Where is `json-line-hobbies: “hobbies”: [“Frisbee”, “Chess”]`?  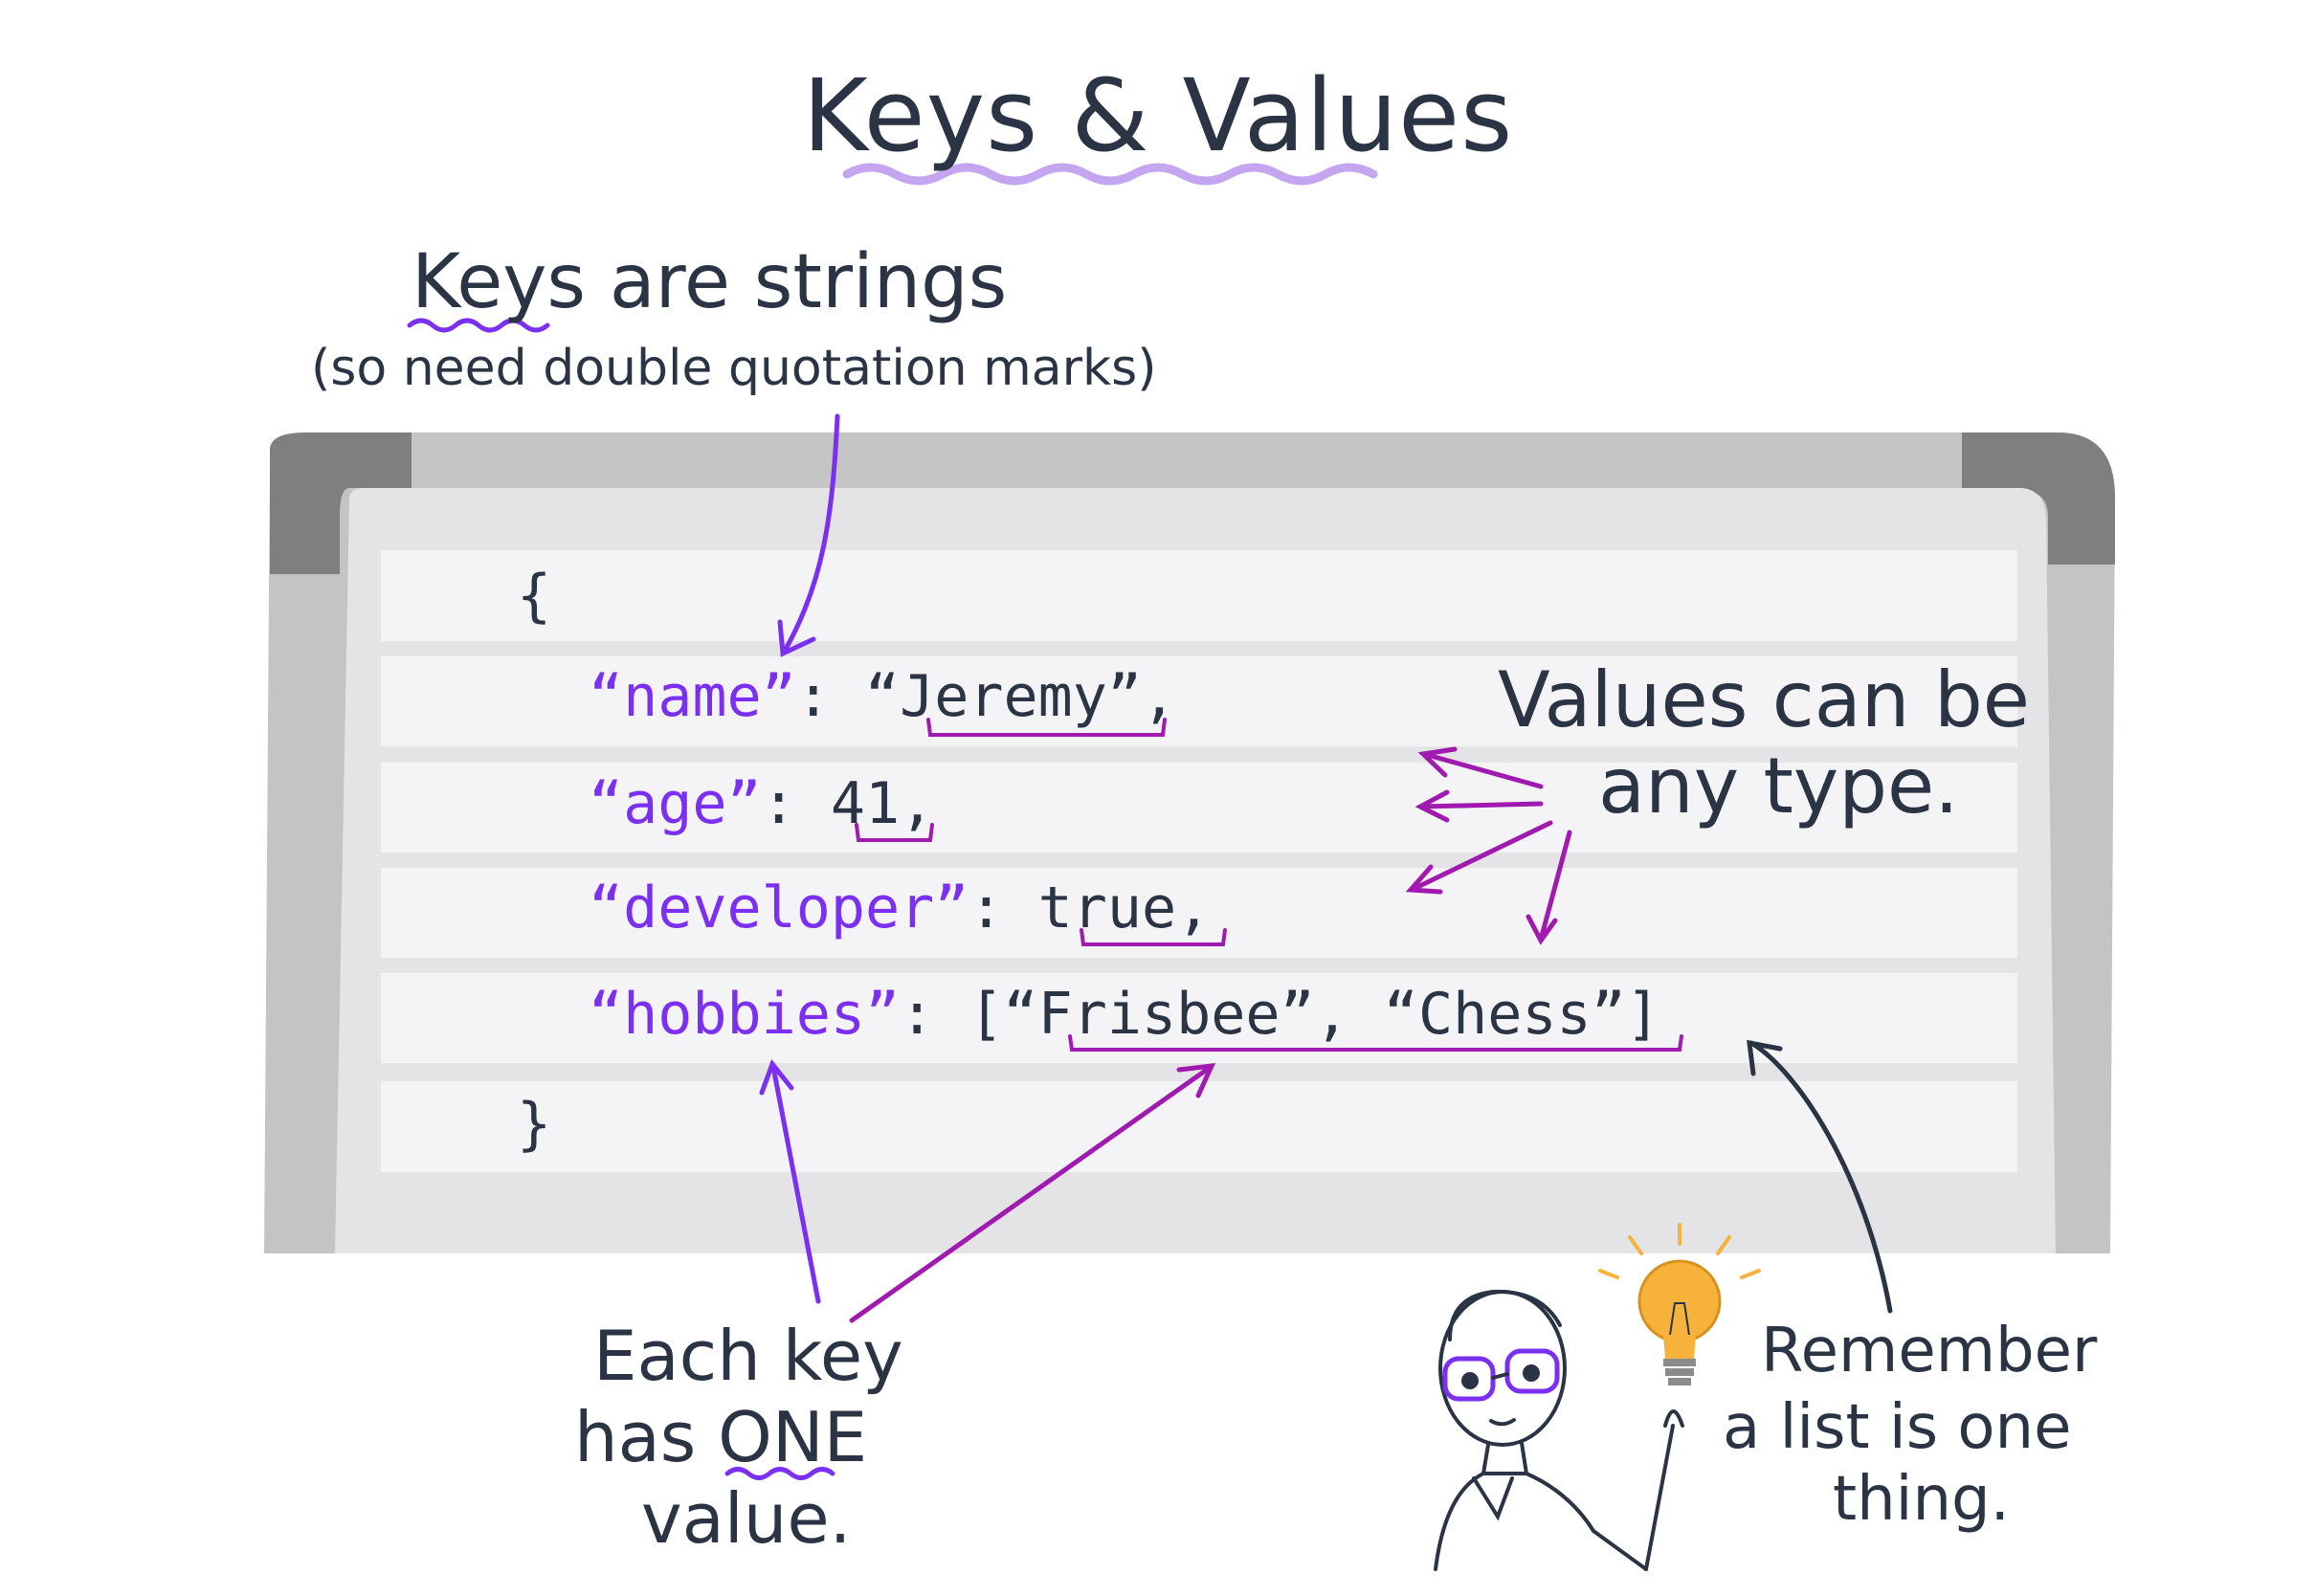 json-line-hobbies: “hobbies”: [“Frisbee”, “Chess”] is located at coordinates (1125, 1015).